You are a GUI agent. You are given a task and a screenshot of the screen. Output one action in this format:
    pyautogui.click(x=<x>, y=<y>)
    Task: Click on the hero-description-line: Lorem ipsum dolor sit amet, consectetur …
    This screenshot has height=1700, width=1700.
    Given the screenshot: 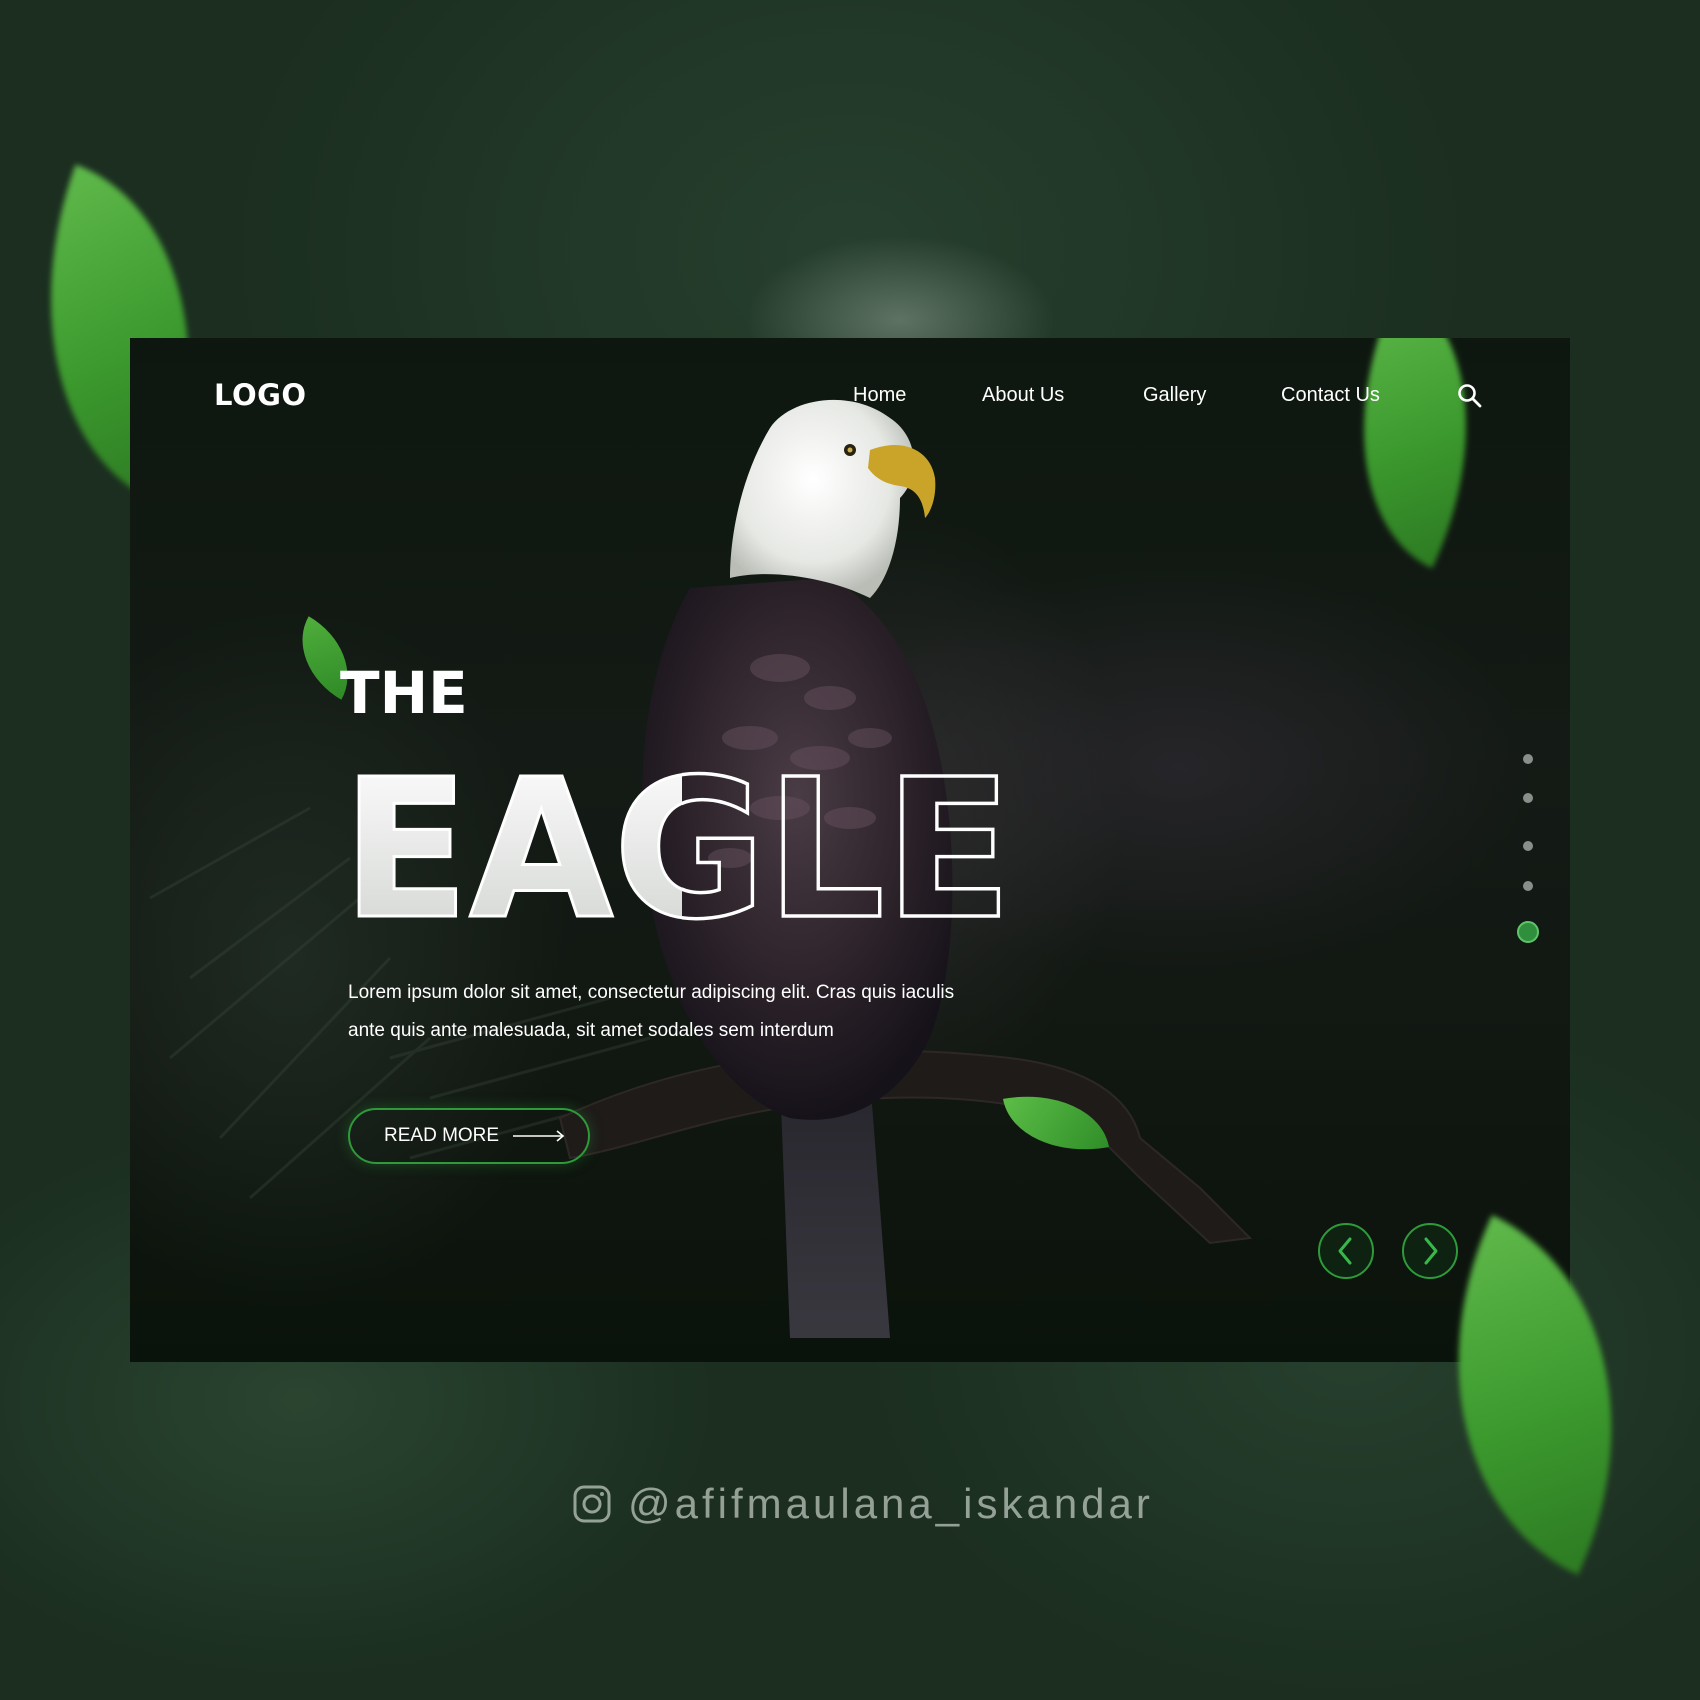 What is the action you would take?
    pyautogui.click(x=651, y=992)
    